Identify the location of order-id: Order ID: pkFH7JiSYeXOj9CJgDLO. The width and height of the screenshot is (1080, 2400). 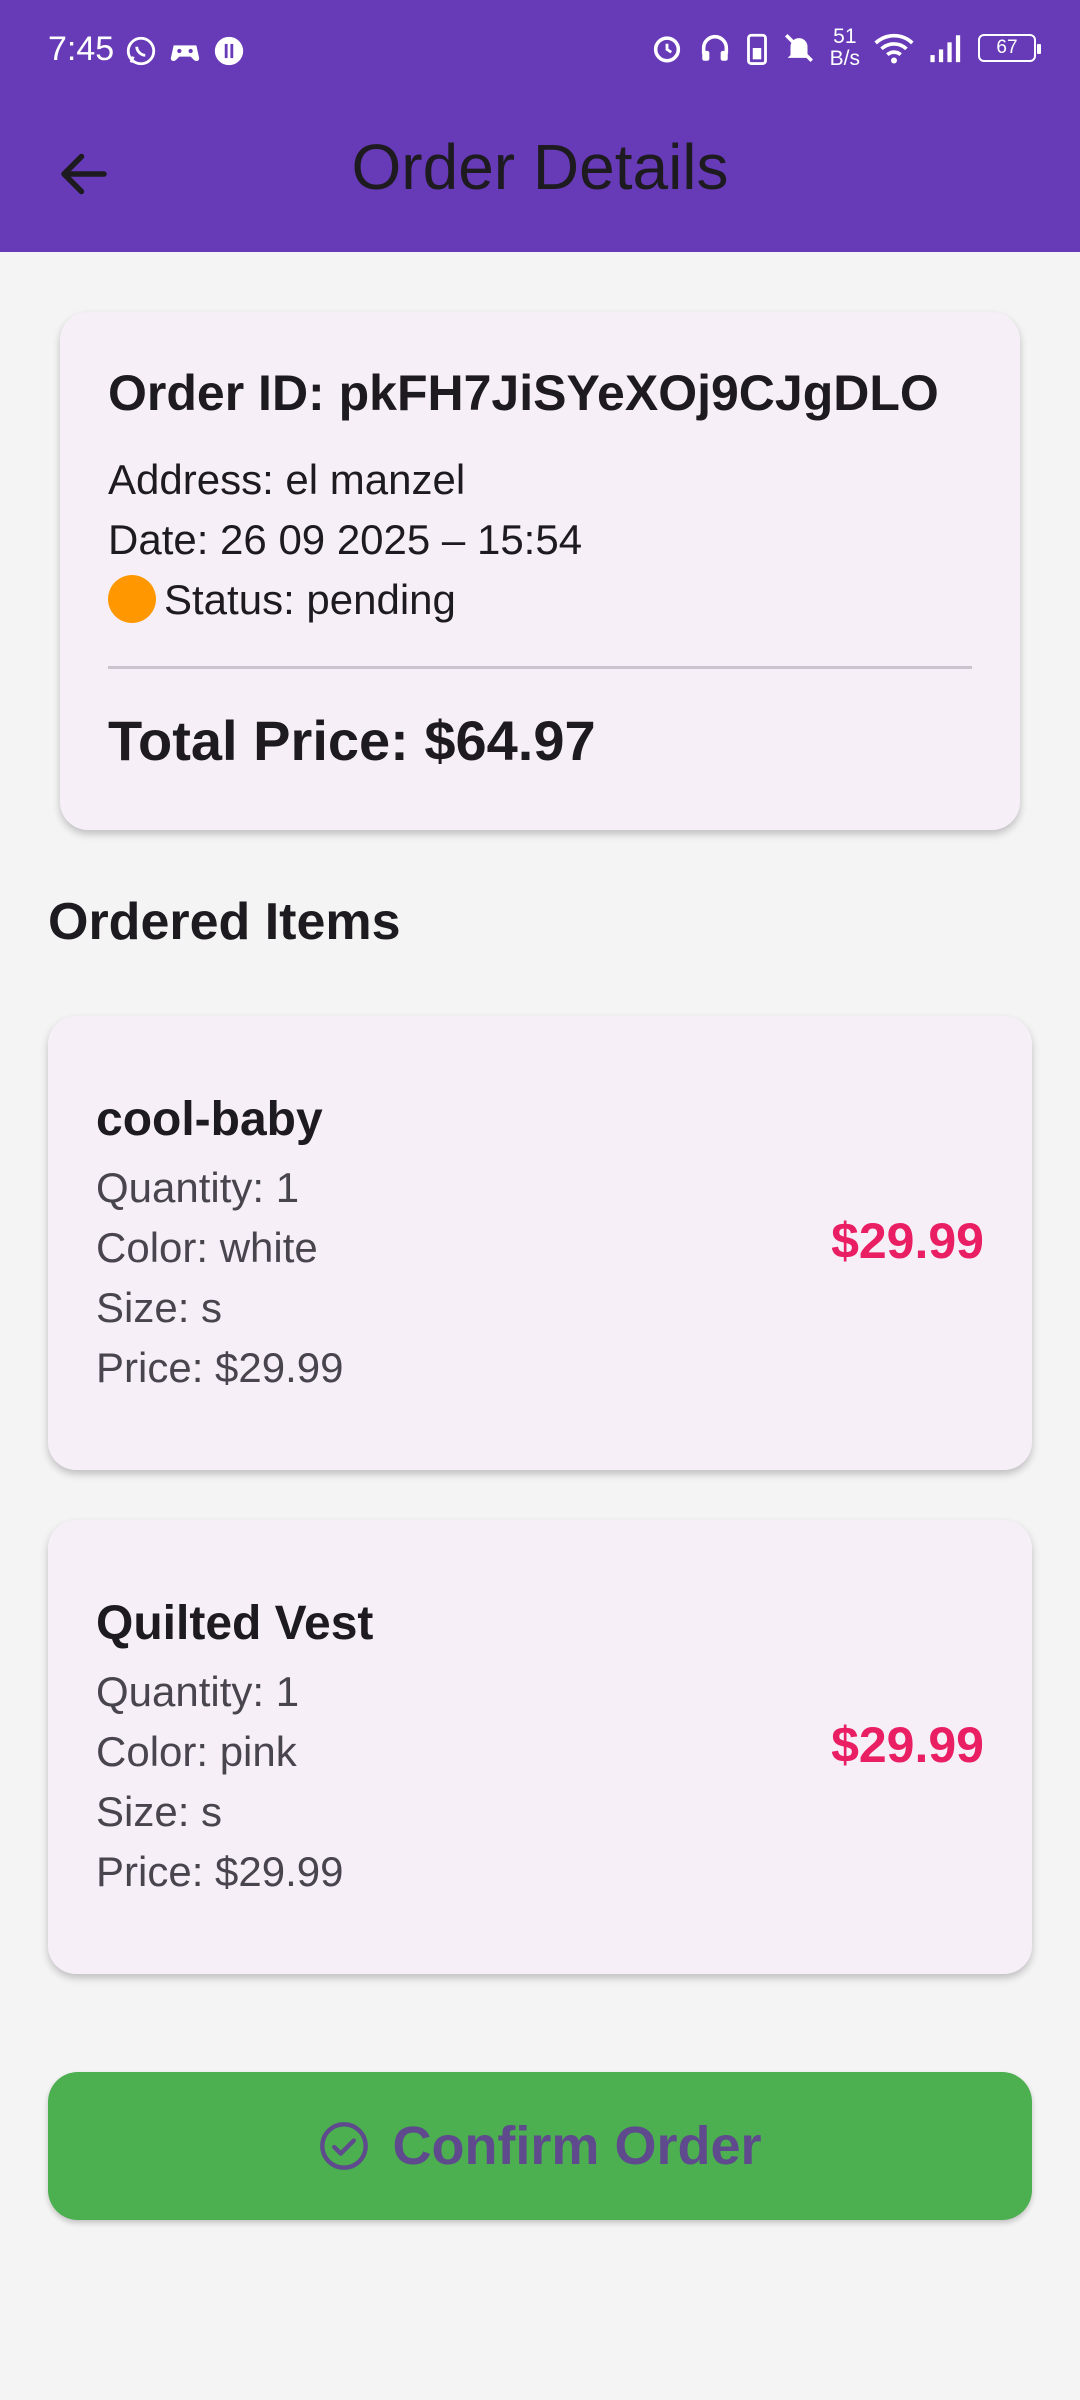
(523, 393).